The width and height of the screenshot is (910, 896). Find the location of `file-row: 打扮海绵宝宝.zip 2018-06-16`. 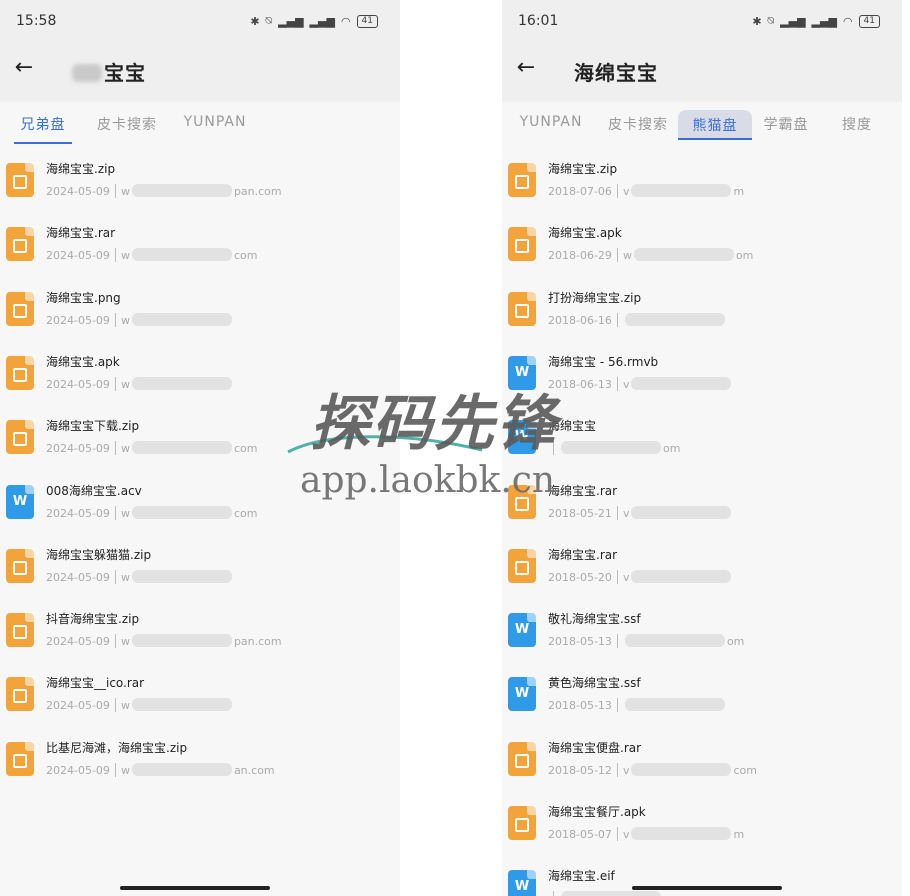

file-row: 打扮海绵宝宝.zip 2018-06-16 is located at coordinates (702, 318).